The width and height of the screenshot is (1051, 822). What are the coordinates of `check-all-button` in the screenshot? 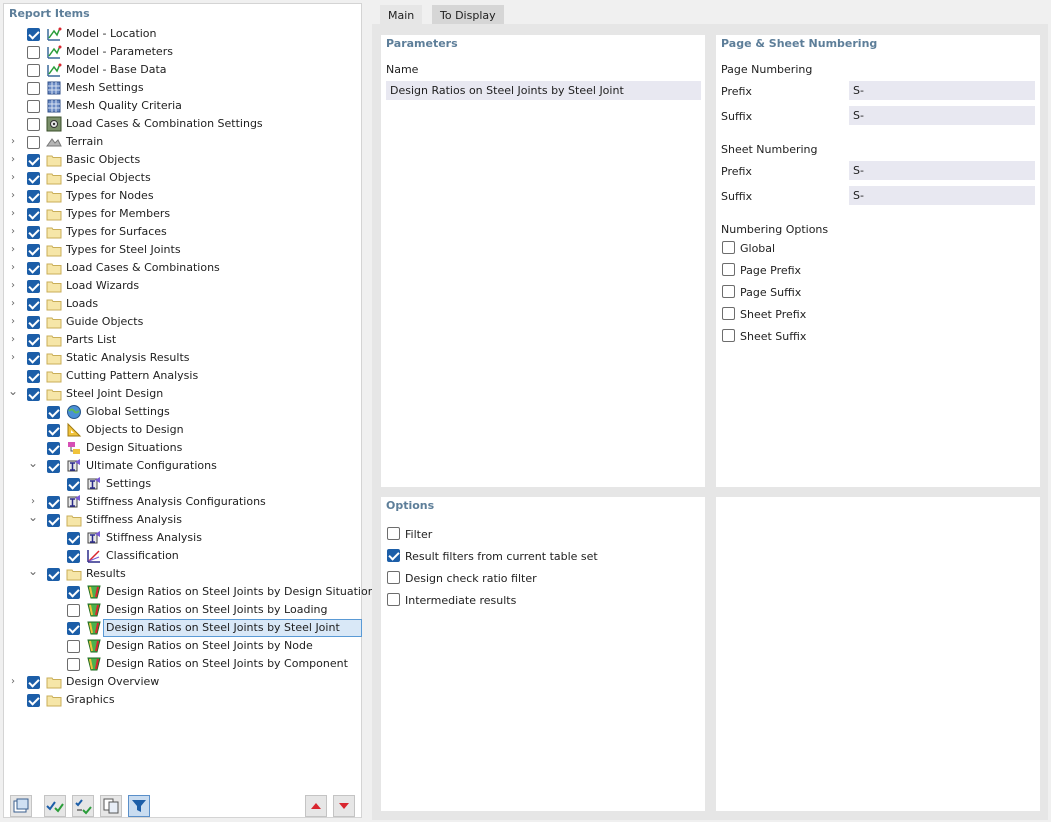 It's located at (55, 806).